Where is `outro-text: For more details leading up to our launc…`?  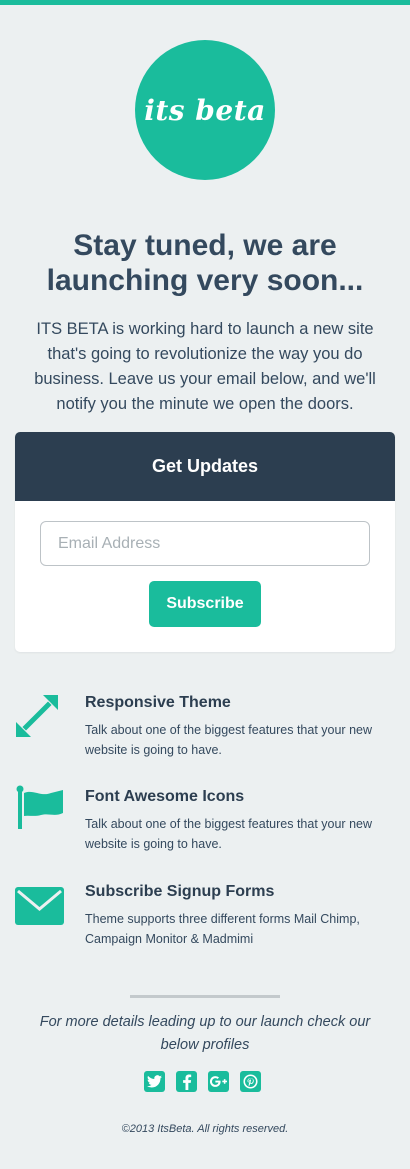
outro-text: For more details leading up to our launc… is located at coordinates (205, 1033).